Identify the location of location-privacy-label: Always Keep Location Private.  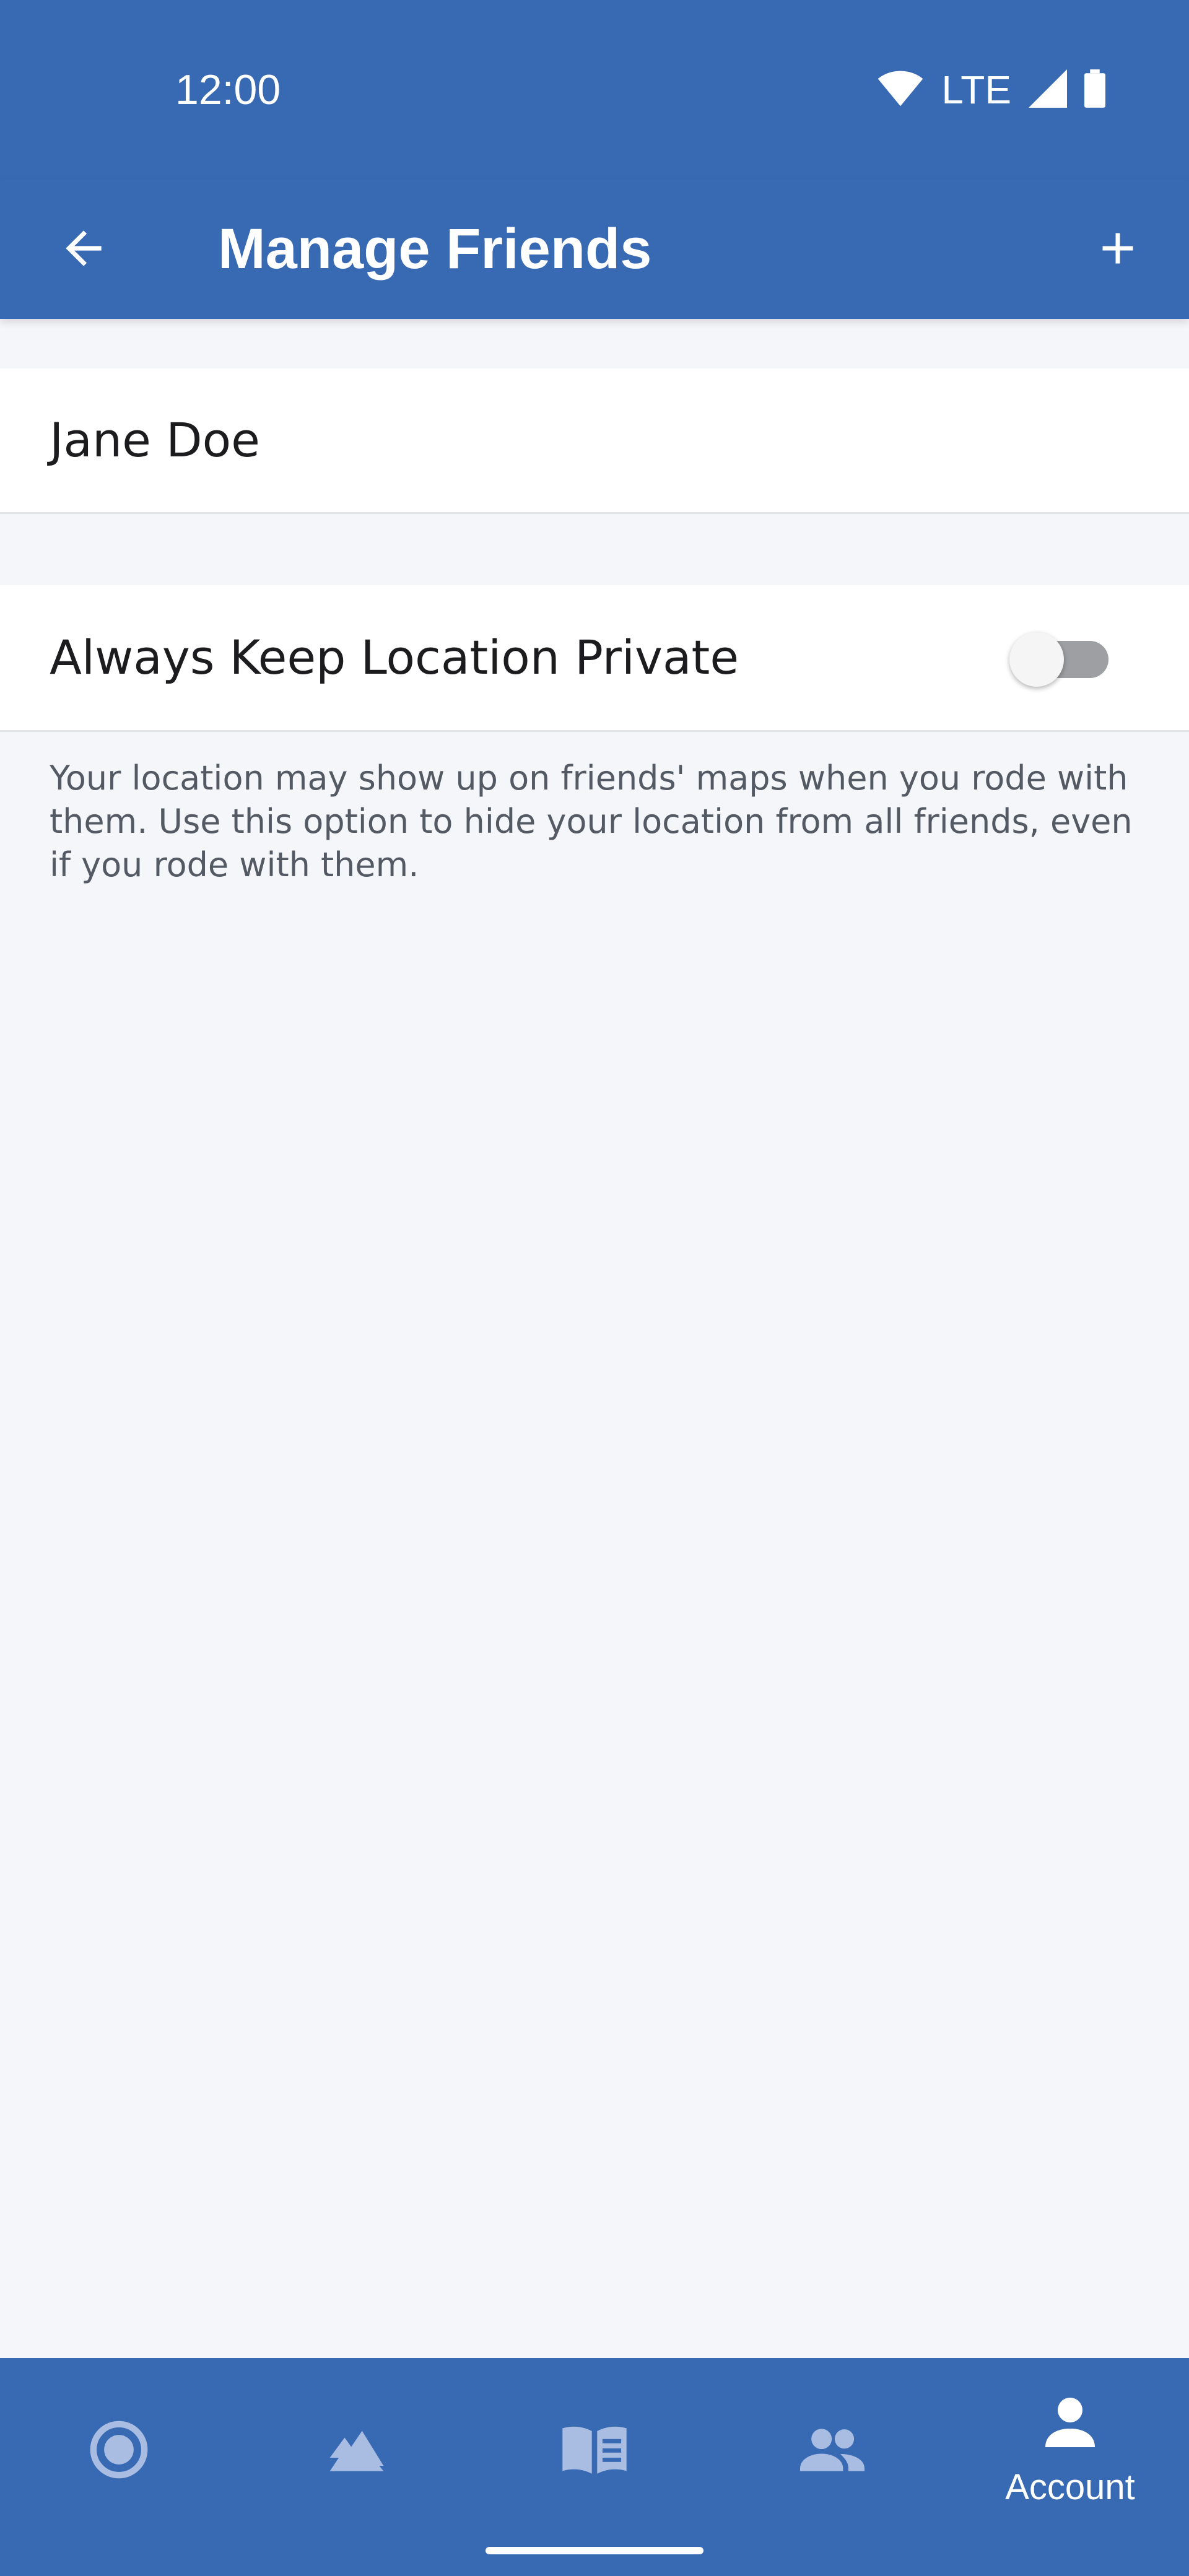
(394, 657).